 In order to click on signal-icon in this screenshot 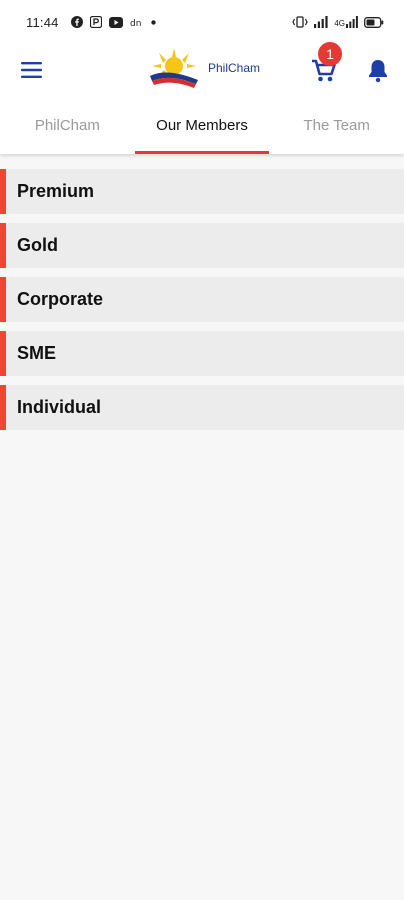, I will do `click(321, 22)`.